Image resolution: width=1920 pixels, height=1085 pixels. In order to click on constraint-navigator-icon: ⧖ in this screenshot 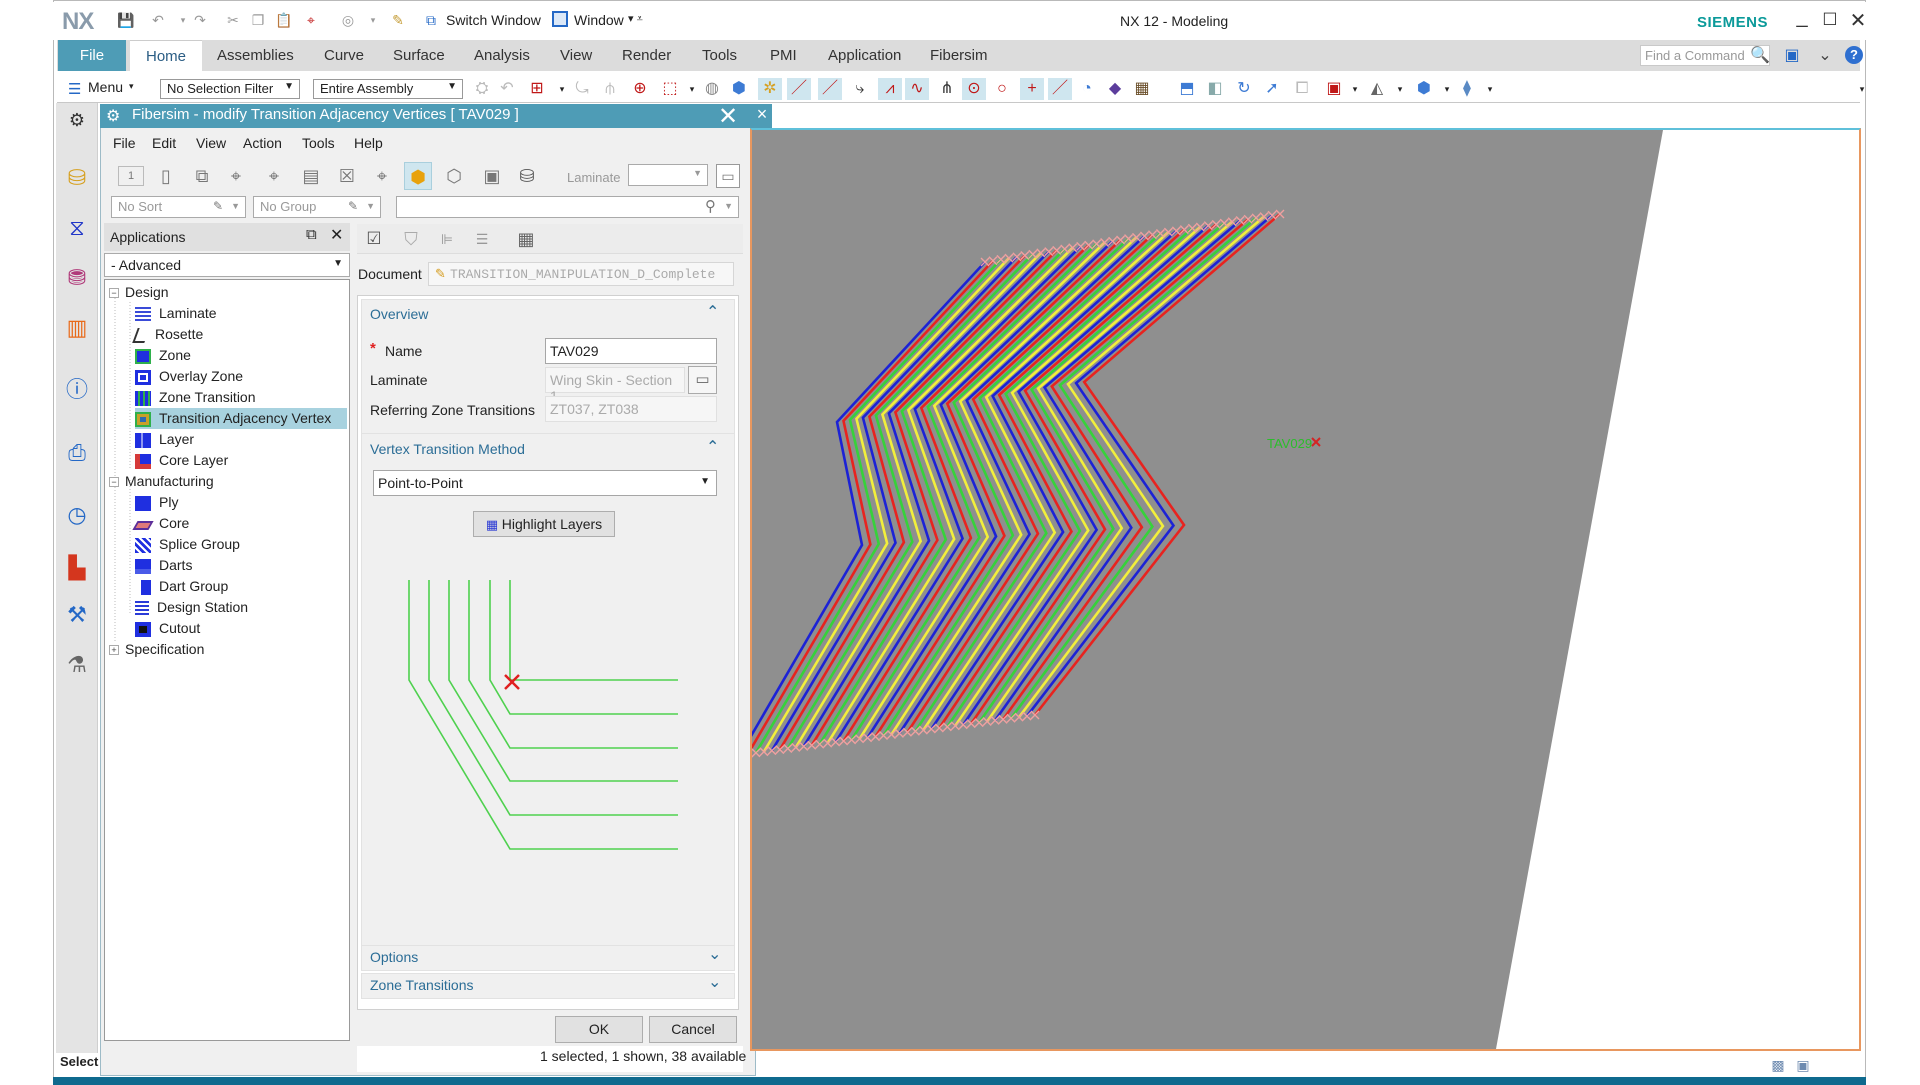, I will do `click(77, 228)`.